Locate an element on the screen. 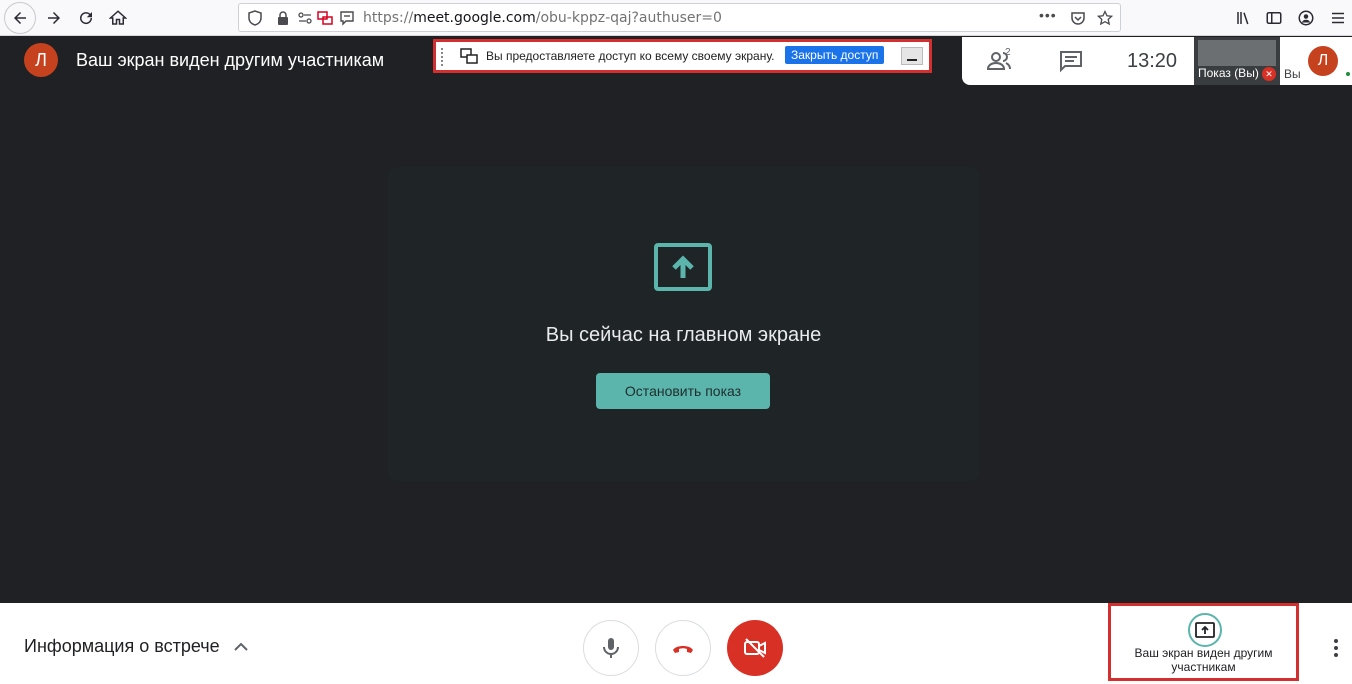  notification-icon is located at coordinates (347, 18).